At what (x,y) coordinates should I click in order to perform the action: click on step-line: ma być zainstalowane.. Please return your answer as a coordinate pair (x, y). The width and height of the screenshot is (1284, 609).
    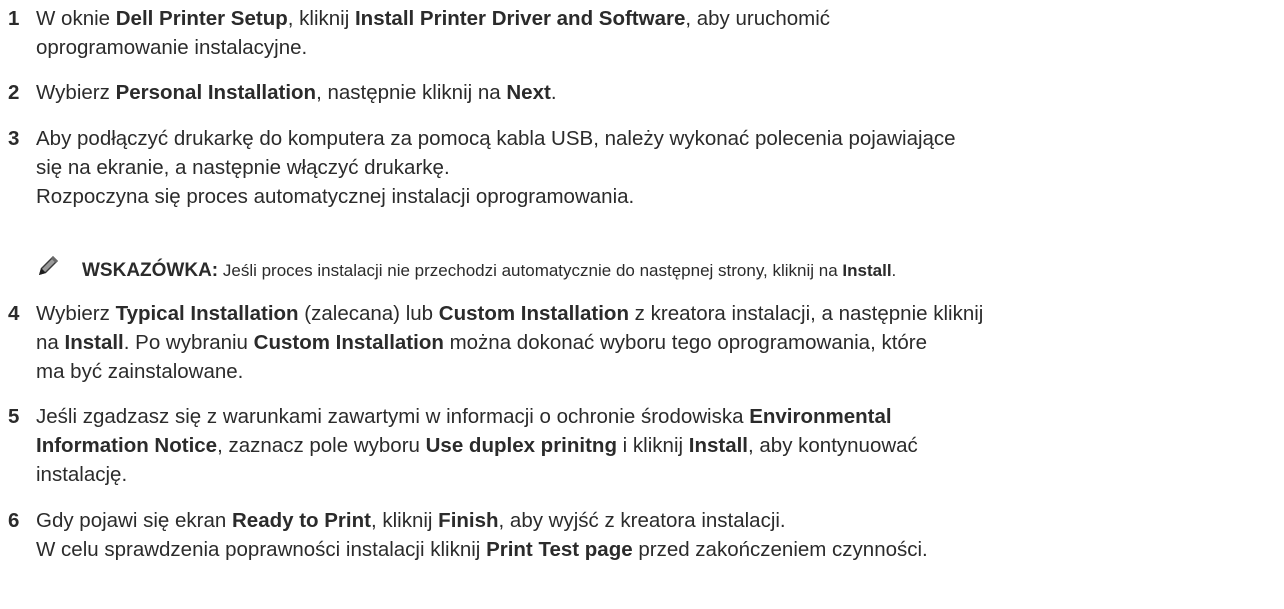
    Looking at the image, I should click on (658, 371).